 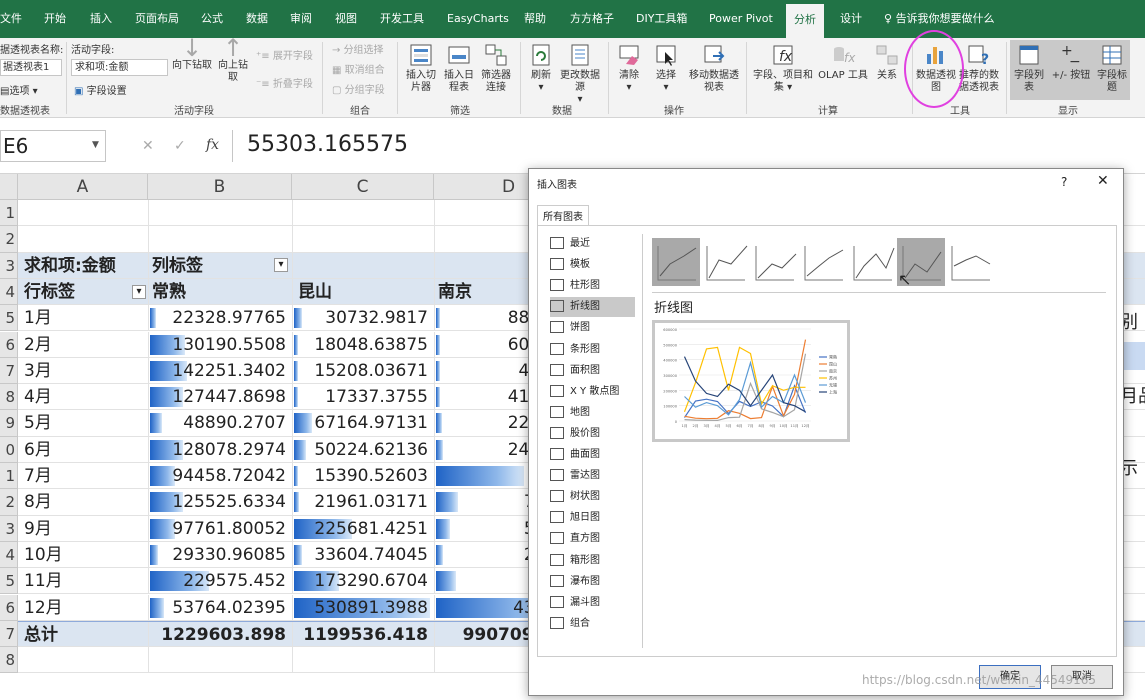 What do you see at coordinates (575, 476) in the screenshot?
I see `chart-category-item: 雷达图` at bounding box center [575, 476].